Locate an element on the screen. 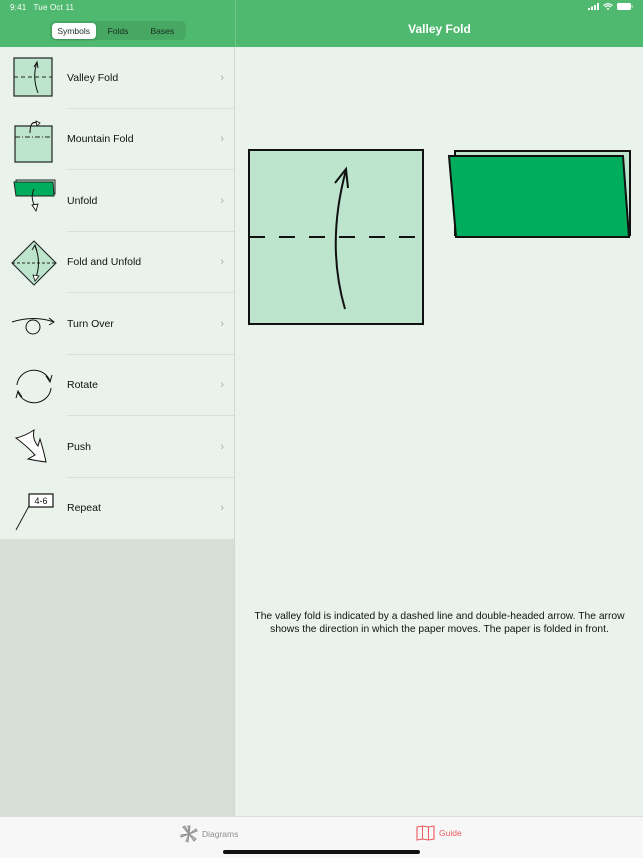 This screenshot has width=643, height=858. segment-bases: Bases is located at coordinates (162, 31).